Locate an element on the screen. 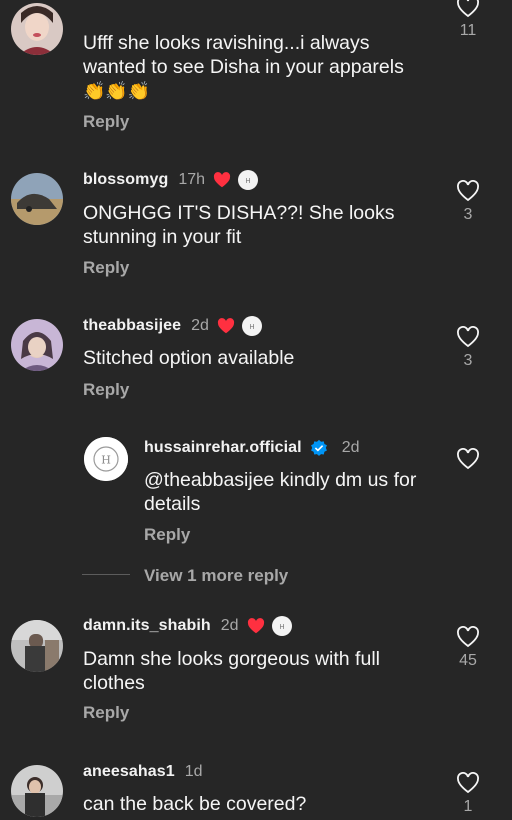 The image size is (512, 820). comment-text-line: @theabbasijee kindly dm us for is located at coordinates (280, 480).